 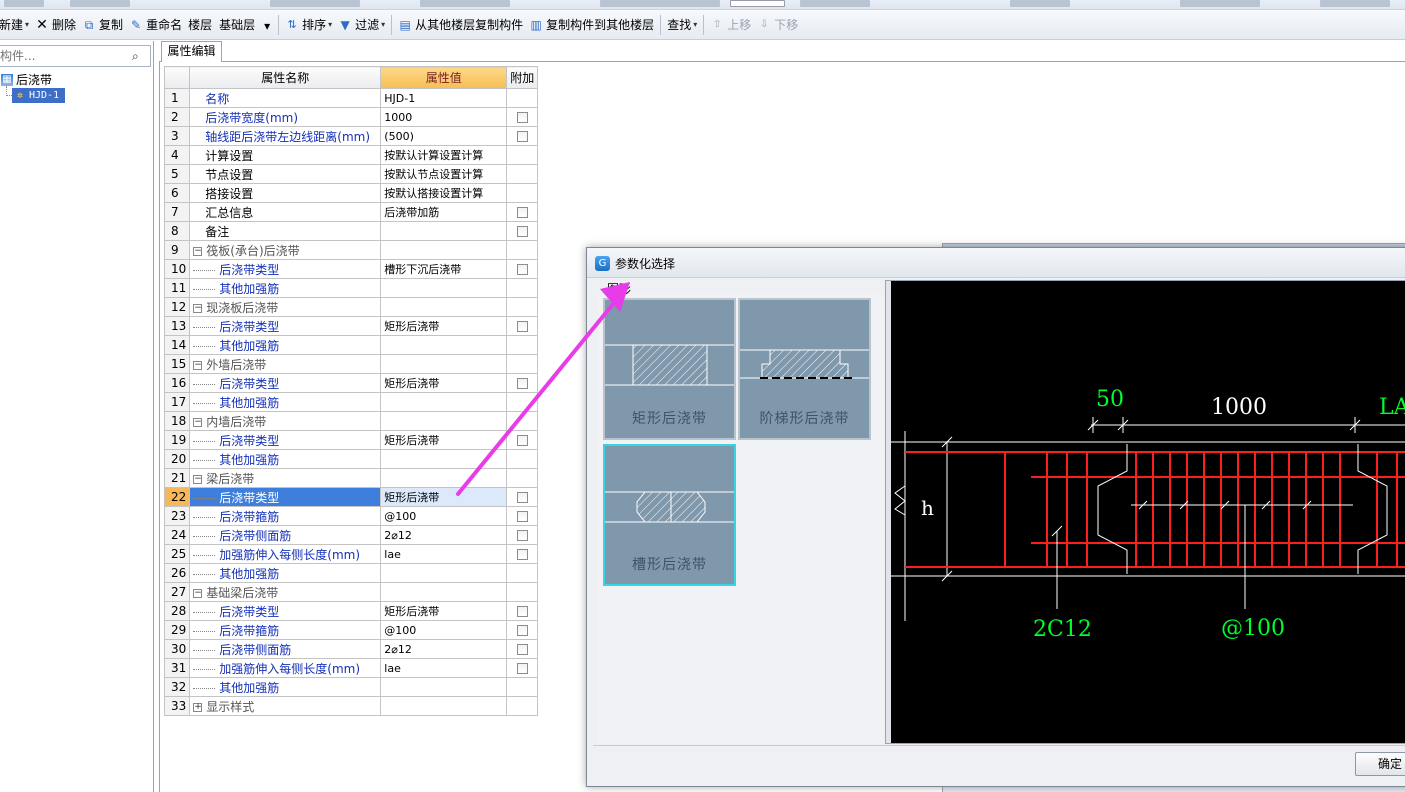 What do you see at coordinates (522, 77) in the screenshot?
I see `extra-header: 附加` at bounding box center [522, 77].